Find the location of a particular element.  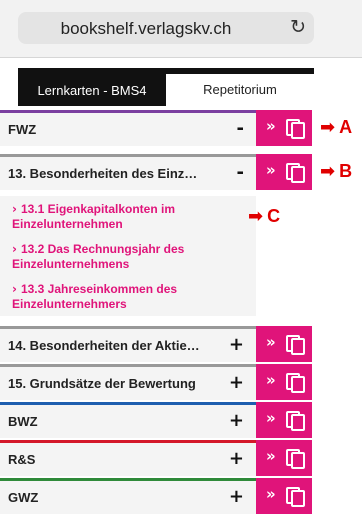

tab-lernkarten: Lernkarten - BMS4 is located at coordinates (92, 91).